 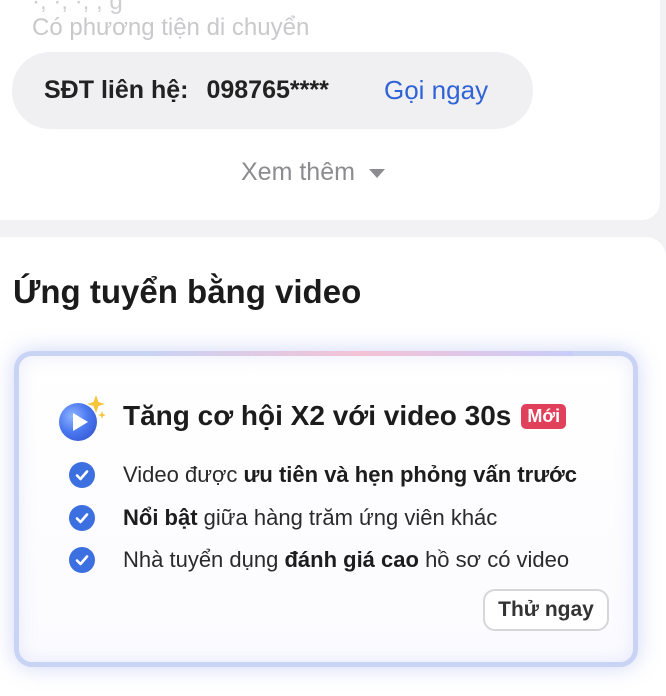 I want to click on phone-label: SĐT liên hệ:, so click(x=116, y=90).